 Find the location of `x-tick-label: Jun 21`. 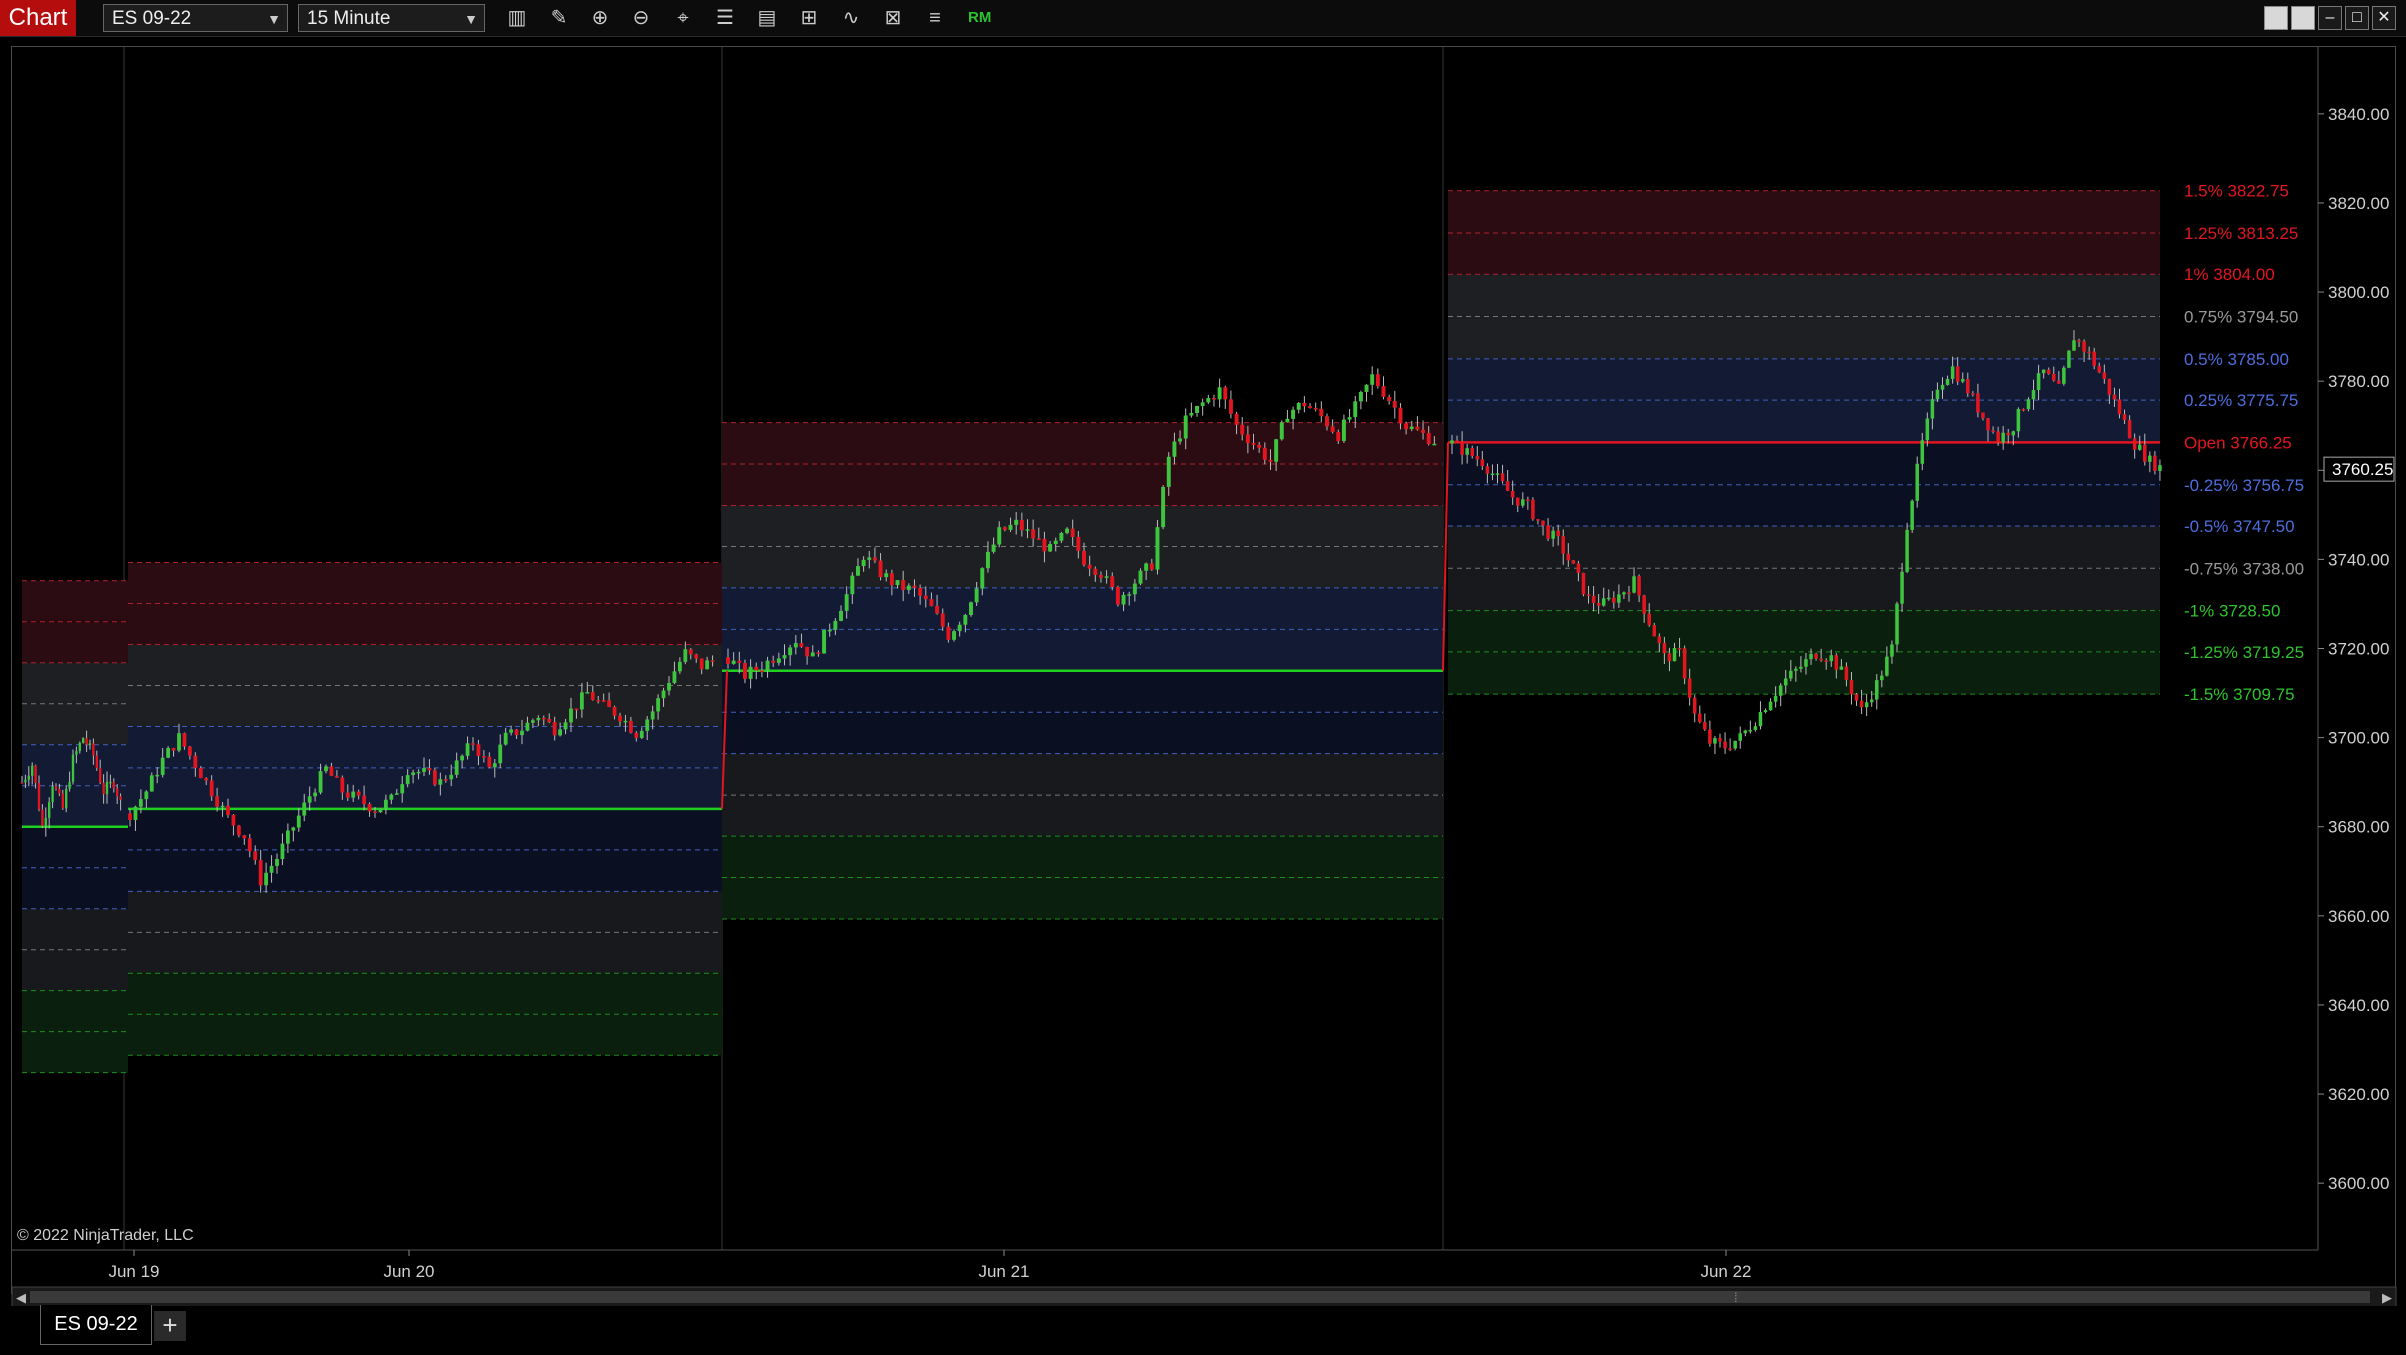

x-tick-label: Jun 21 is located at coordinates (1003, 1271).